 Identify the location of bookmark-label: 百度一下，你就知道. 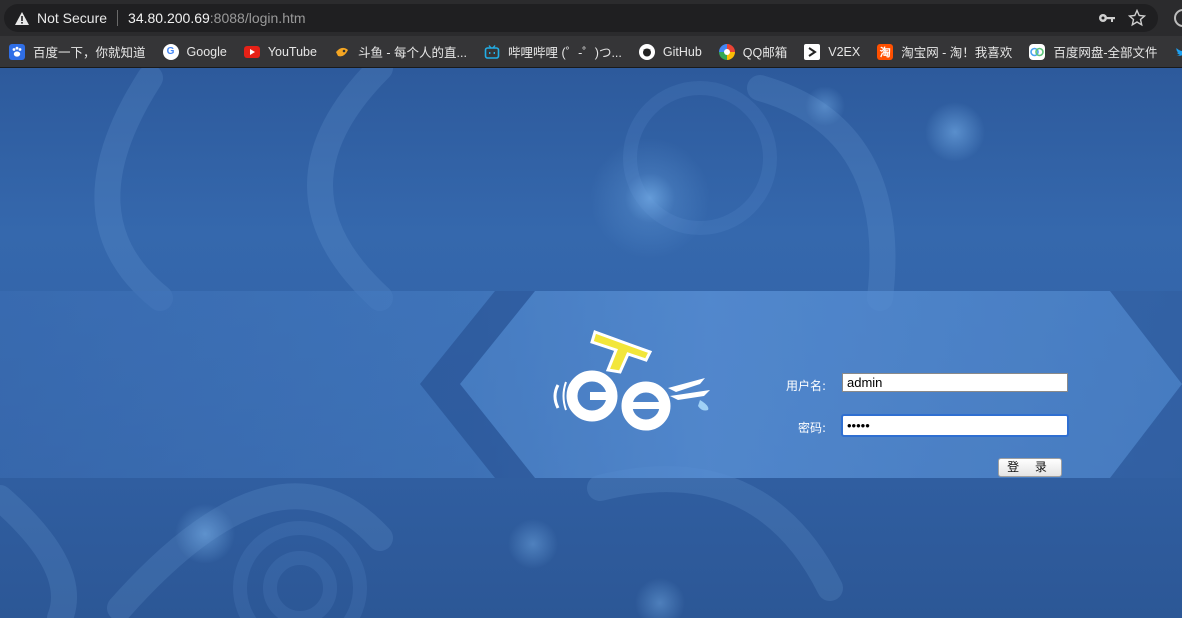
(89, 53).